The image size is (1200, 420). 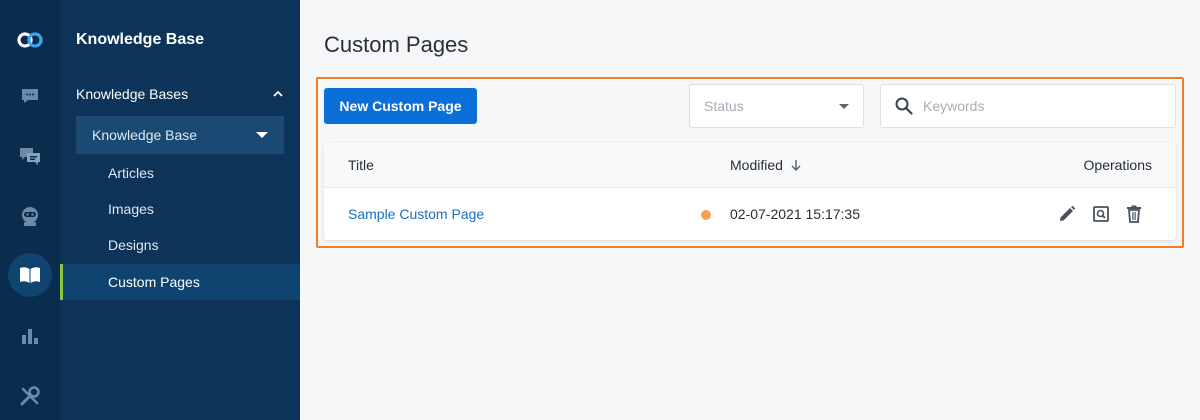 I want to click on bot-icon, so click(x=30, y=216).